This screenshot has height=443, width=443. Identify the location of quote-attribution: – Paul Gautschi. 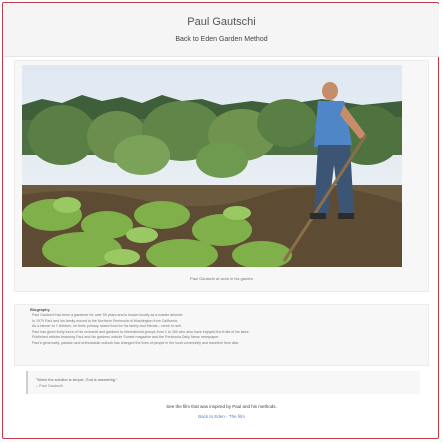
(49, 386).